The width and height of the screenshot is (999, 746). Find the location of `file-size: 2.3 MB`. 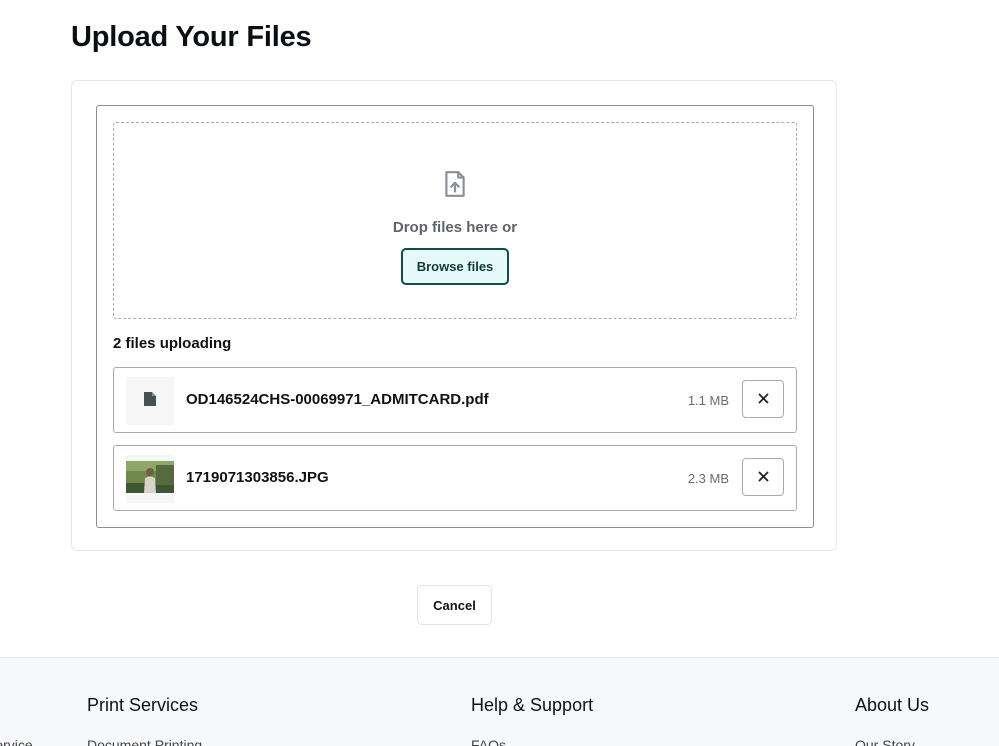

file-size: 2.3 MB is located at coordinates (708, 478).